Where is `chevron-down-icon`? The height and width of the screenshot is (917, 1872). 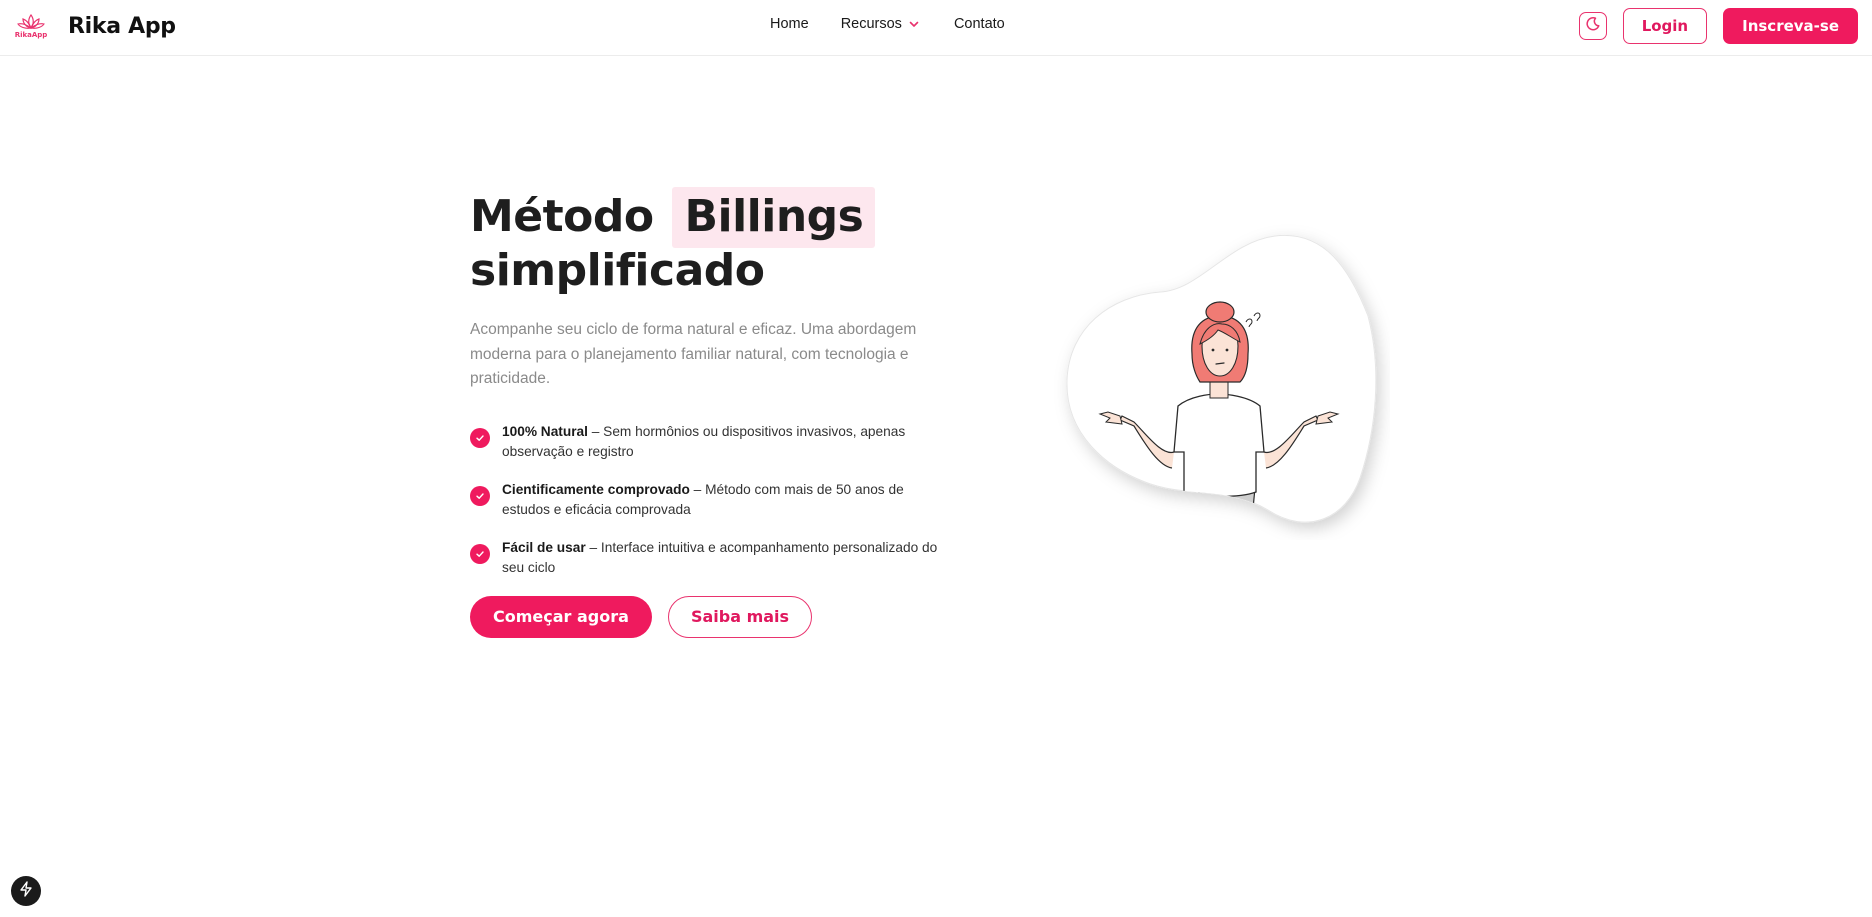 chevron-down-icon is located at coordinates (914, 24).